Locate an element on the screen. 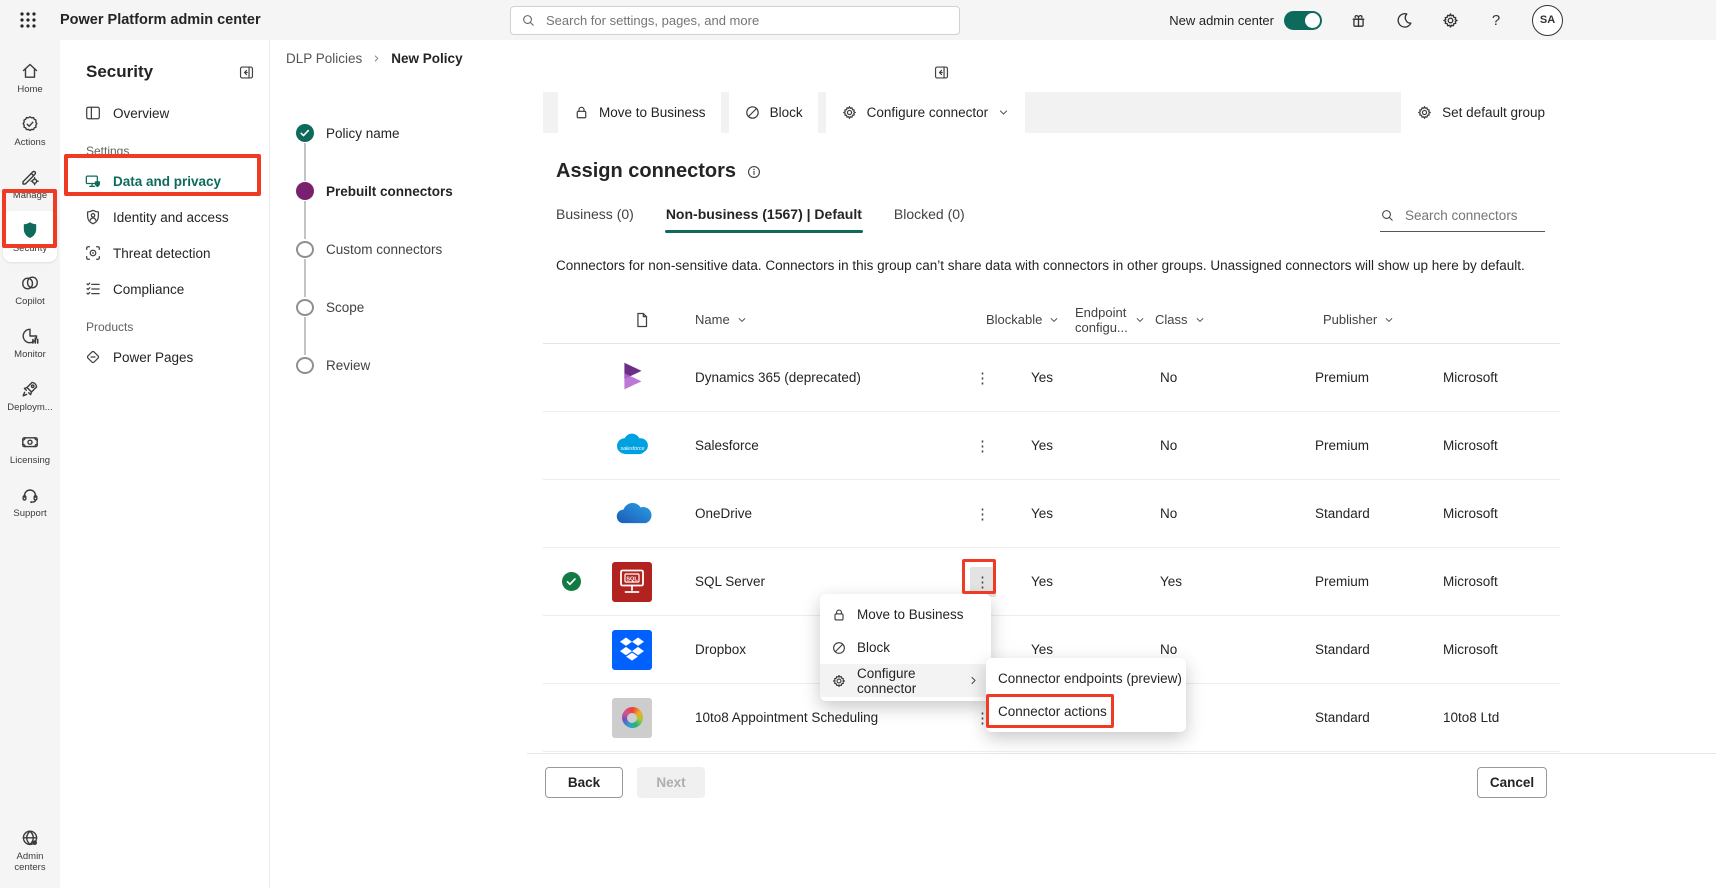  new-admin-center-toggle is located at coordinates (1303, 20).